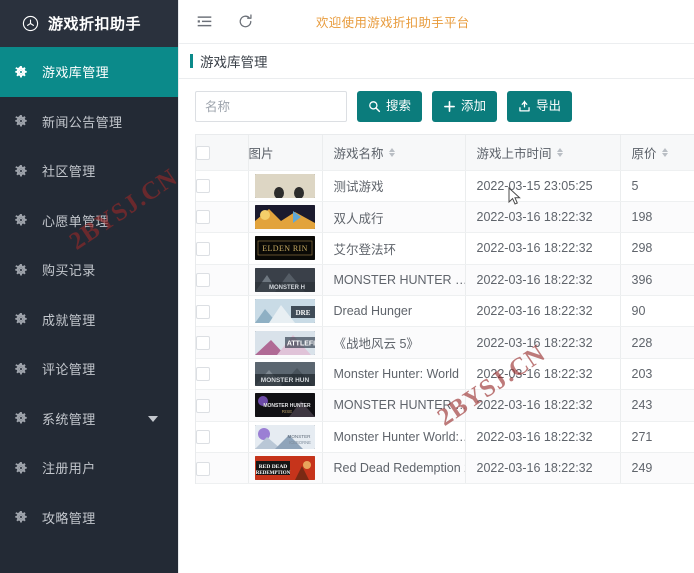  Describe the element at coordinates (203, 152) in the screenshot. I see `select-all-checkbox` at that location.